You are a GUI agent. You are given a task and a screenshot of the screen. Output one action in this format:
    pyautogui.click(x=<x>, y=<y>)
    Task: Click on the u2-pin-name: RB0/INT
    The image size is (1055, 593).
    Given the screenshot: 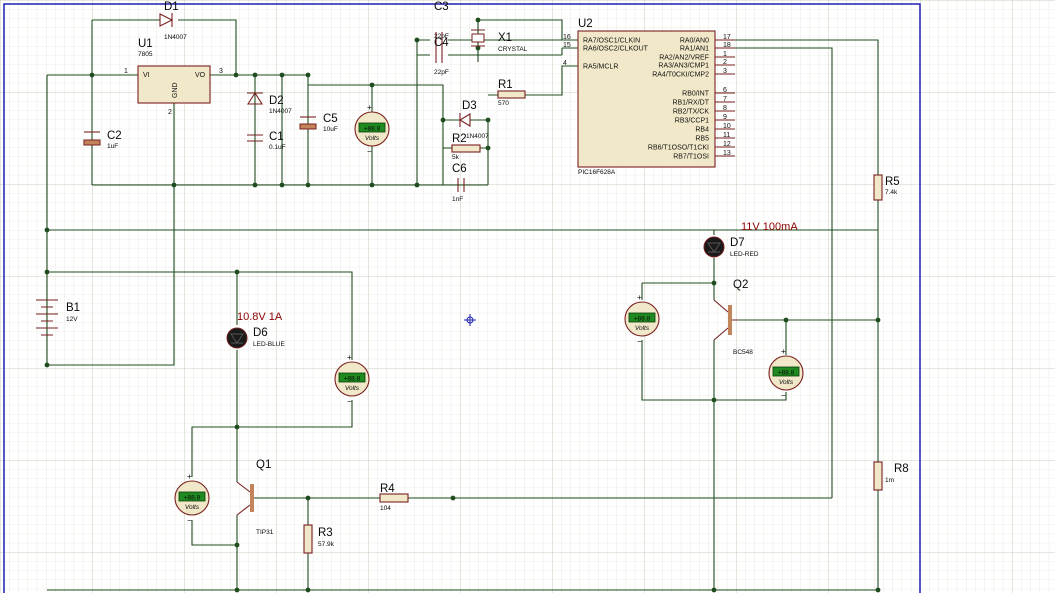 What is the action you would take?
    pyautogui.click(x=696, y=94)
    